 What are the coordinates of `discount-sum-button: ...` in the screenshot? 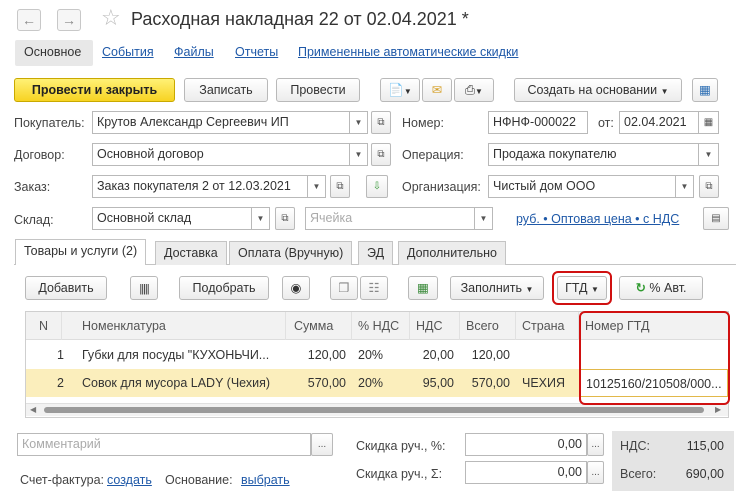 It's located at (595, 472).